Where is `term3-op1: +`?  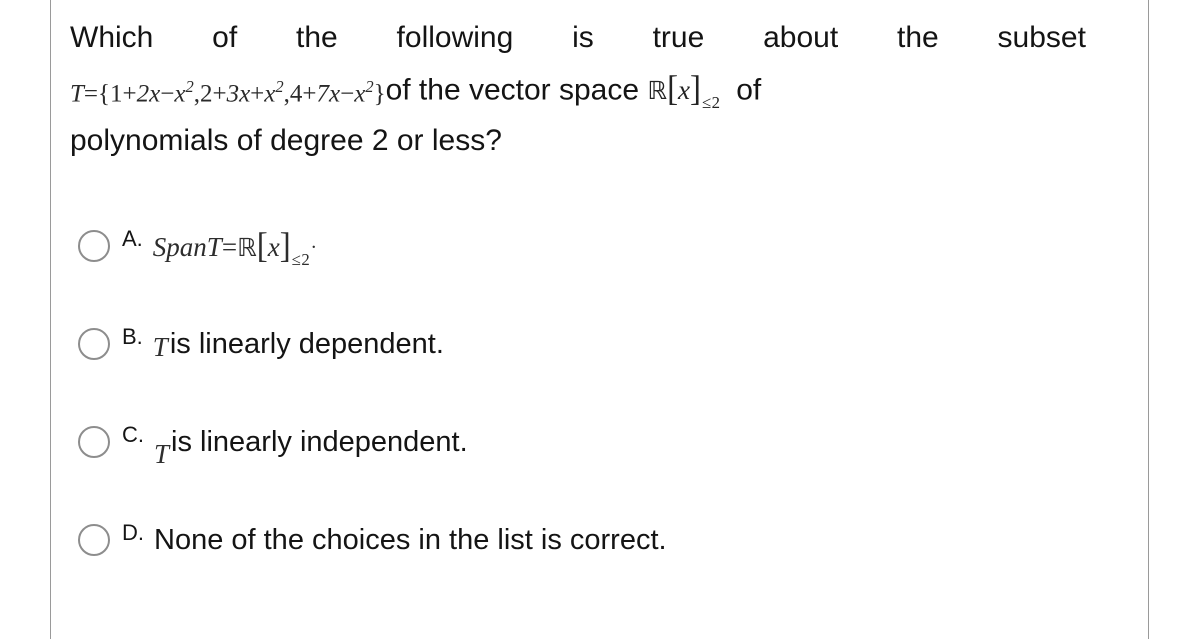 term3-op1: + is located at coordinates (309, 94).